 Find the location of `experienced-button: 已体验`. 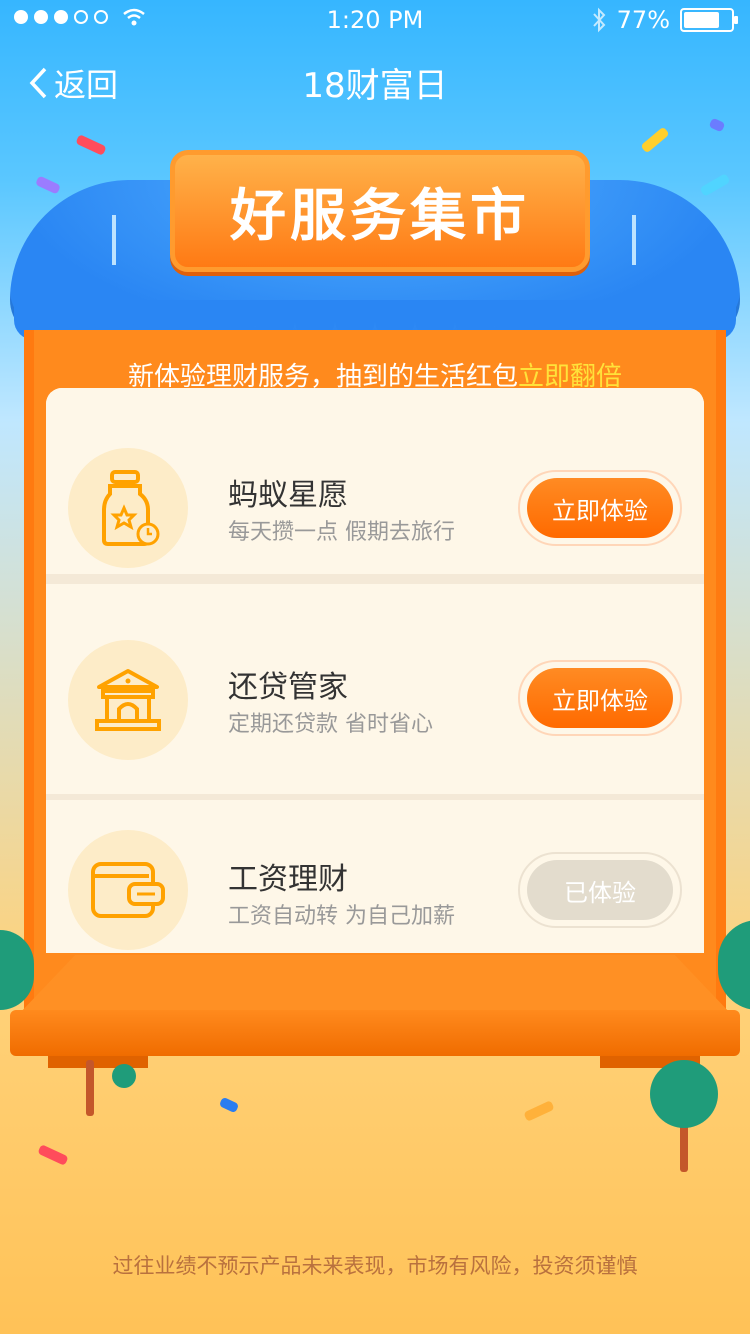

experienced-button: 已体验 is located at coordinates (600, 890).